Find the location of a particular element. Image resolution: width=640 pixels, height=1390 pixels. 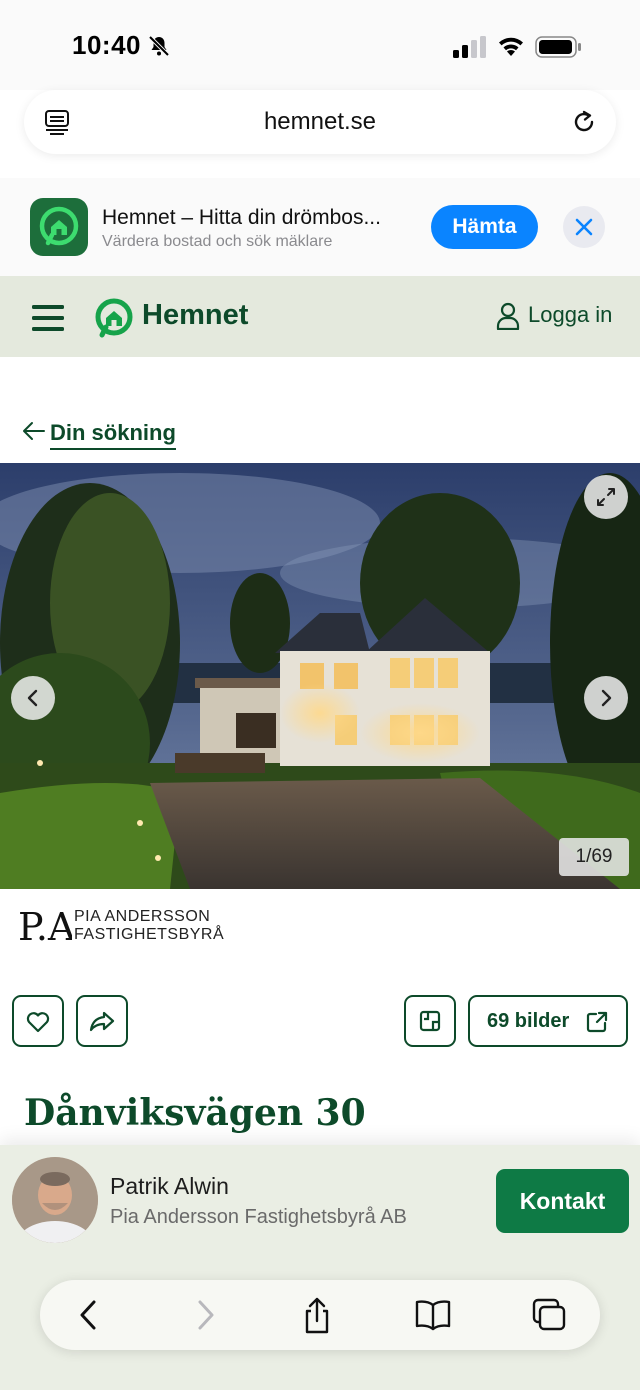

share-icon is located at coordinates (317, 1316).